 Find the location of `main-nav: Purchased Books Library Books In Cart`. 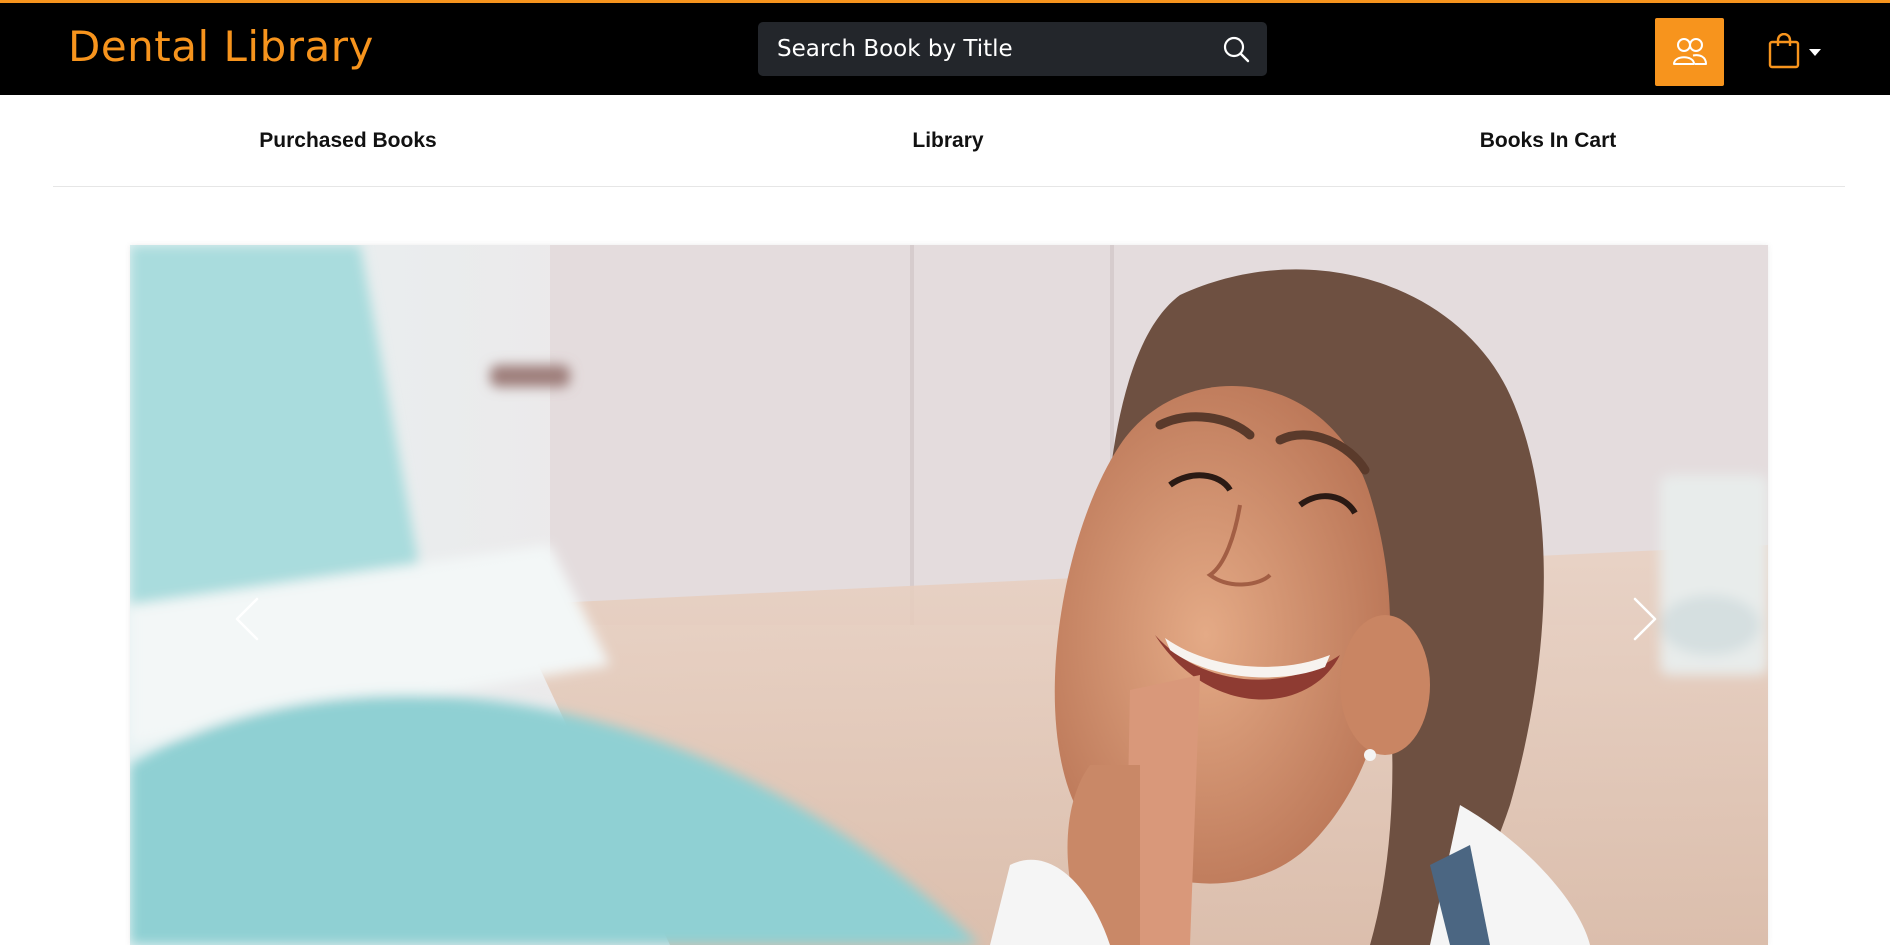

main-nav: Purchased Books Library Books In Cart is located at coordinates (949, 141).